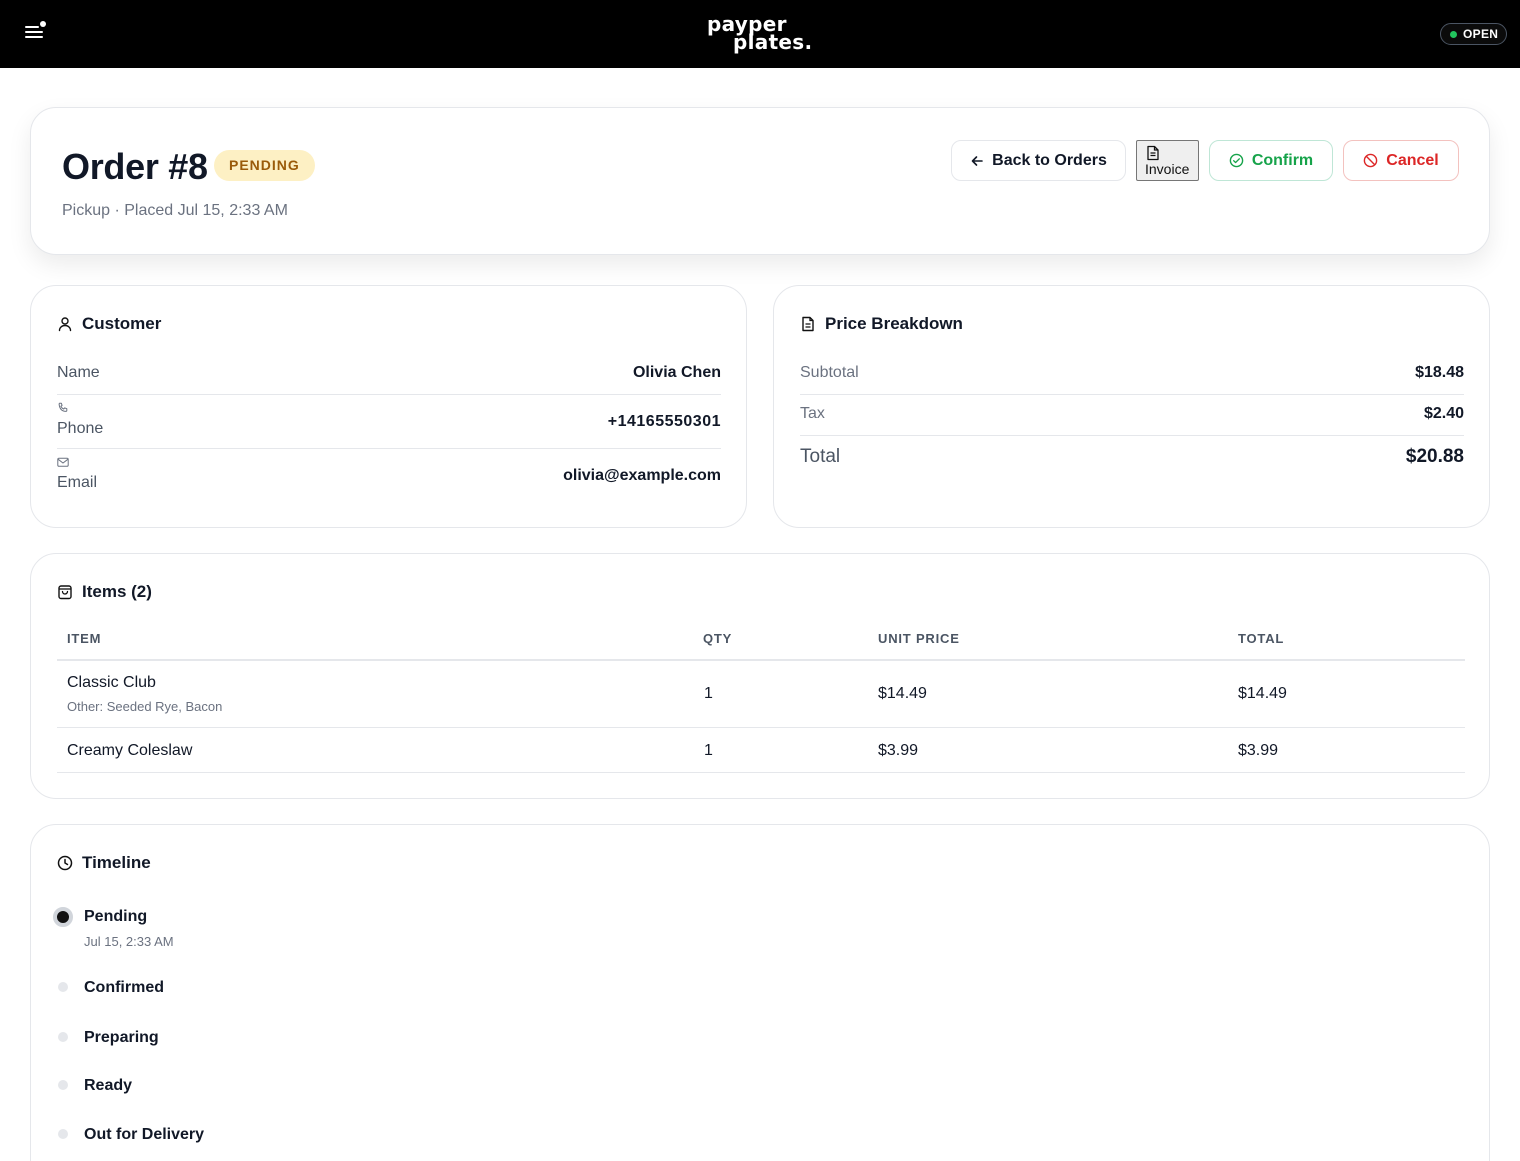 The height and width of the screenshot is (1161, 1520). I want to click on timeline-step-preparing: Preparing, so click(121, 1037).